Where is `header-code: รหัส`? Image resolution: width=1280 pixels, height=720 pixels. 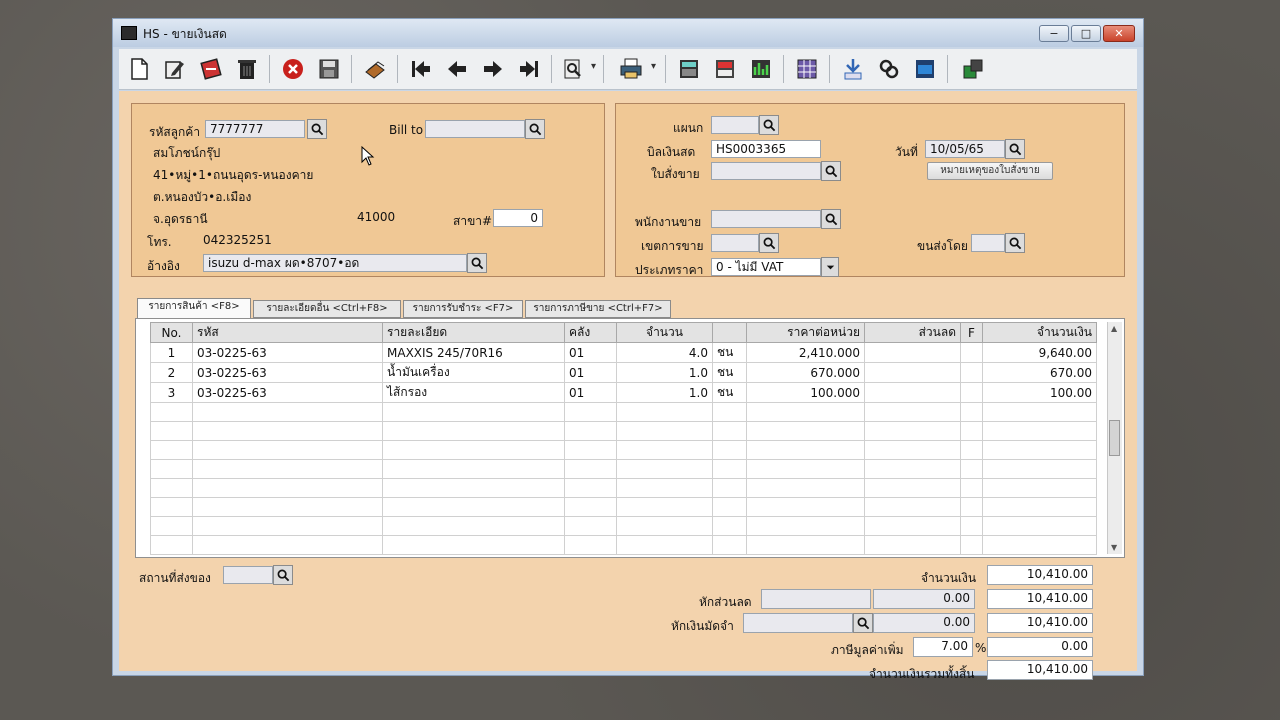 header-code: รหัส is located at coordinates (287, 332).